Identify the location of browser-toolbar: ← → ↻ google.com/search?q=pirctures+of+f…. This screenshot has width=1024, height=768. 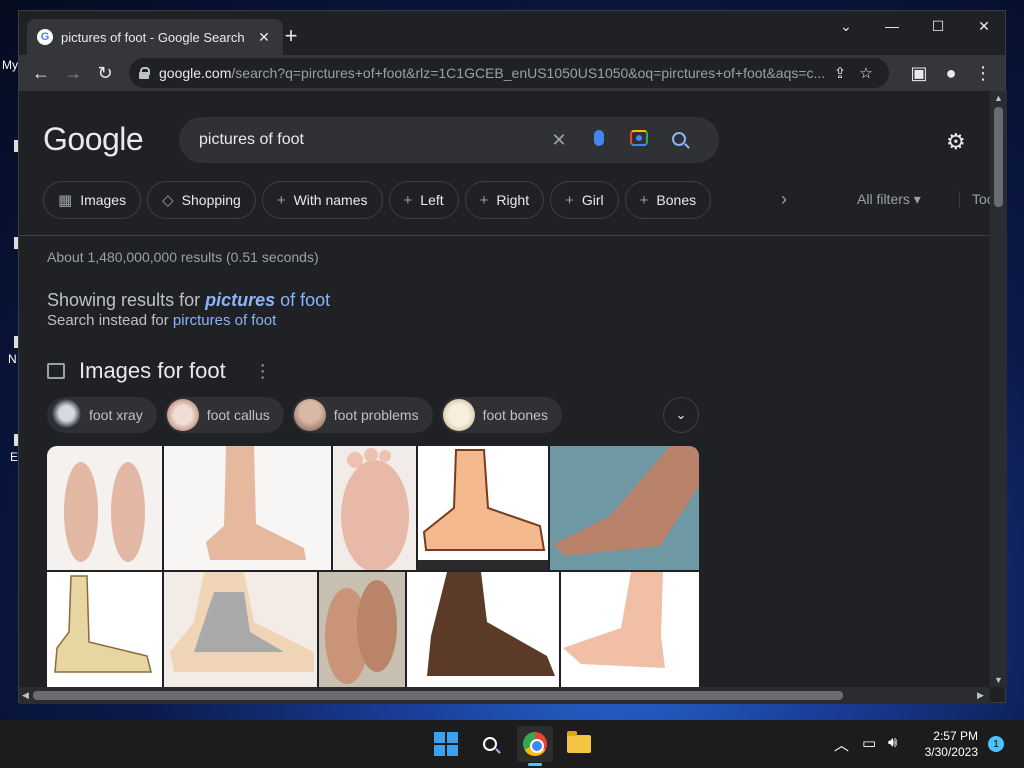
(512, 73).